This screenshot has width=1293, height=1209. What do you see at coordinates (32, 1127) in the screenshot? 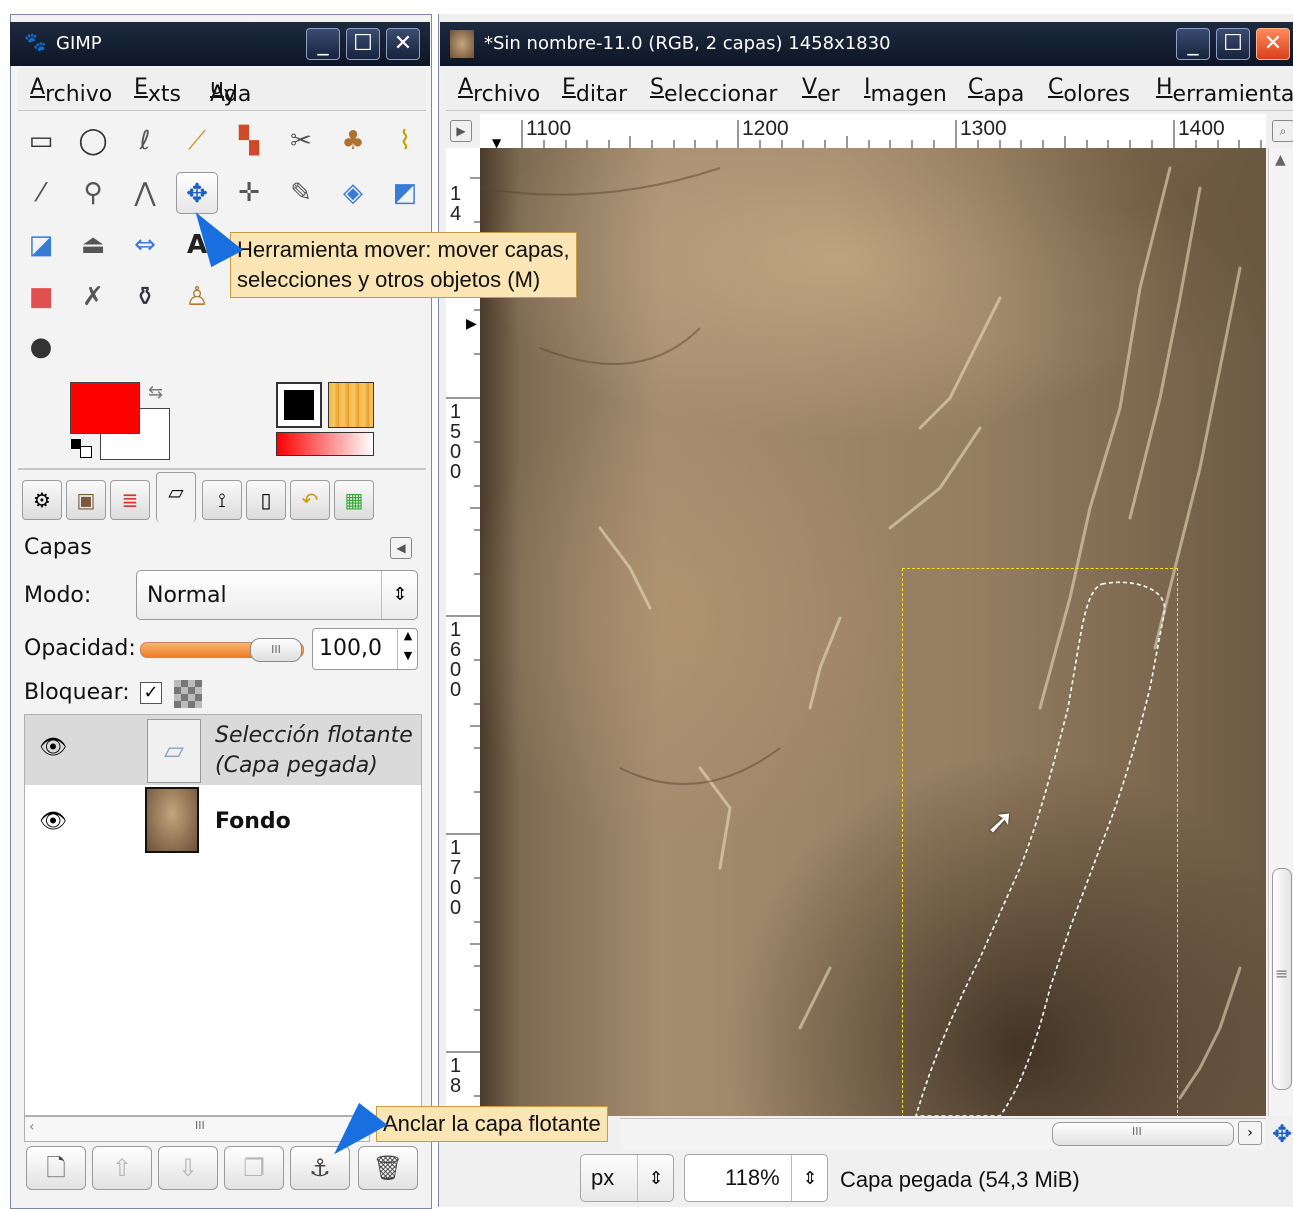
I see `scroll-left-icon: ‹` at bounding box center [32, 1127].